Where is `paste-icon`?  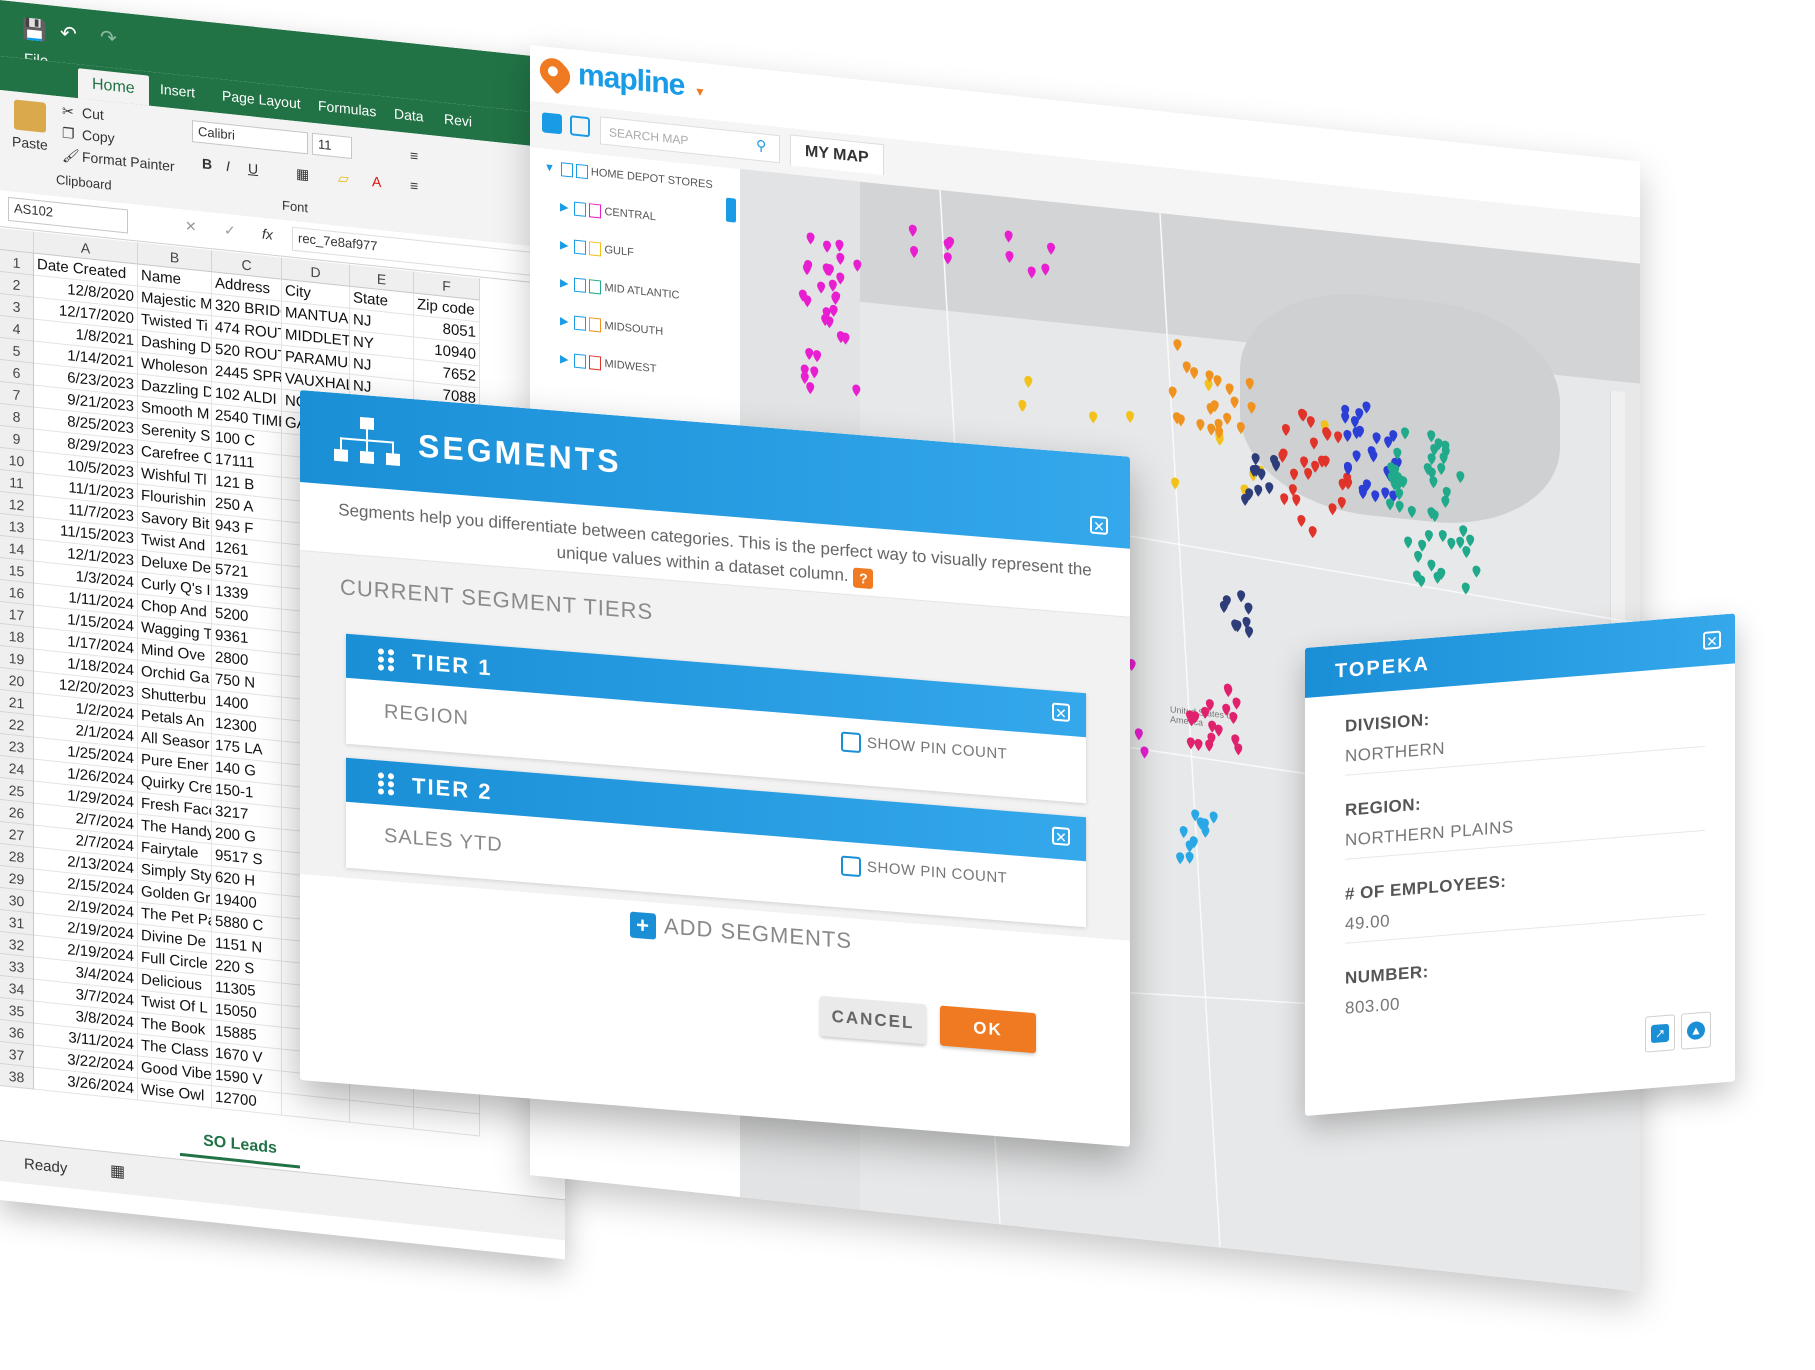 paste-icon is located at coordinates (30, 116).